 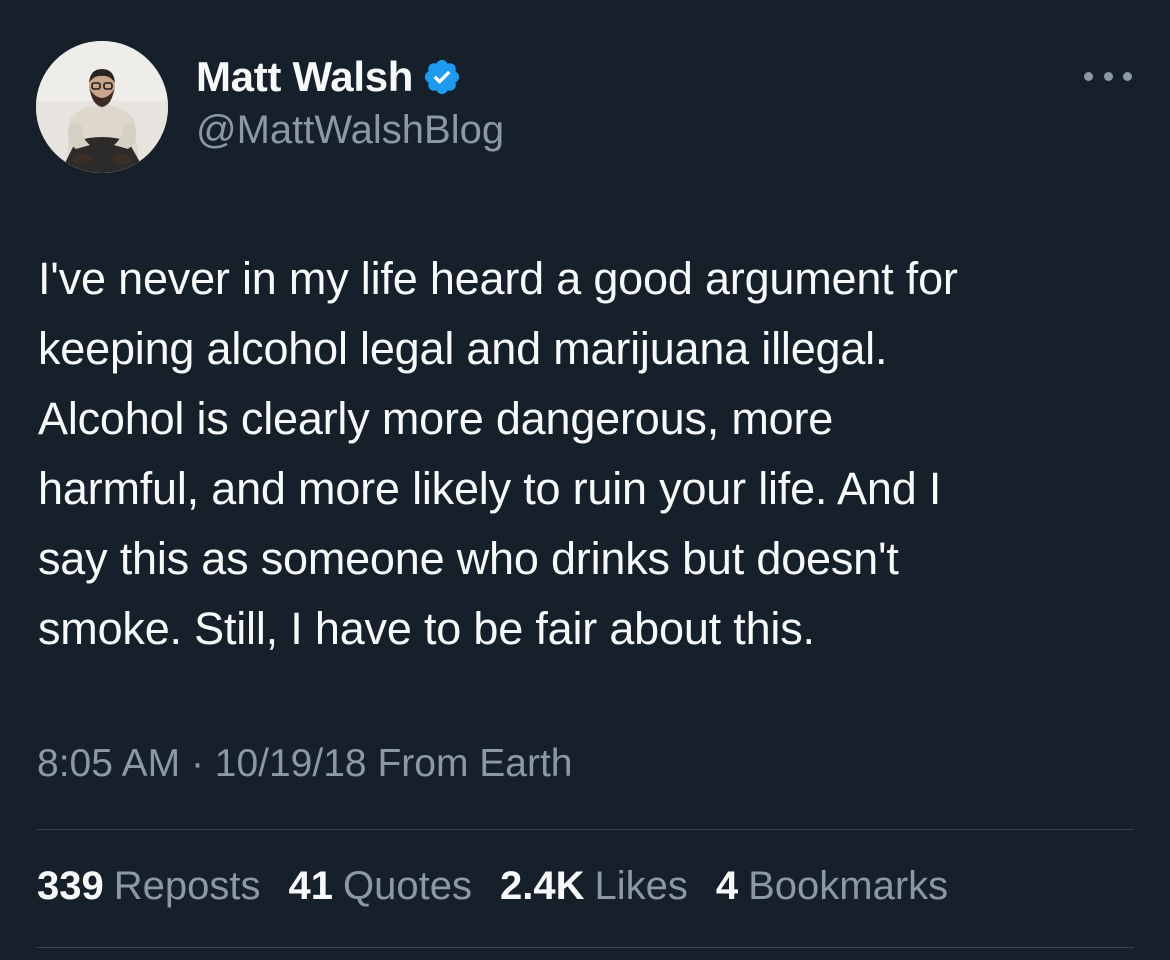 I want to click on tweet-meta: 8:05 AM · 10/19/18 From Earth, so click(x=304, y=764).